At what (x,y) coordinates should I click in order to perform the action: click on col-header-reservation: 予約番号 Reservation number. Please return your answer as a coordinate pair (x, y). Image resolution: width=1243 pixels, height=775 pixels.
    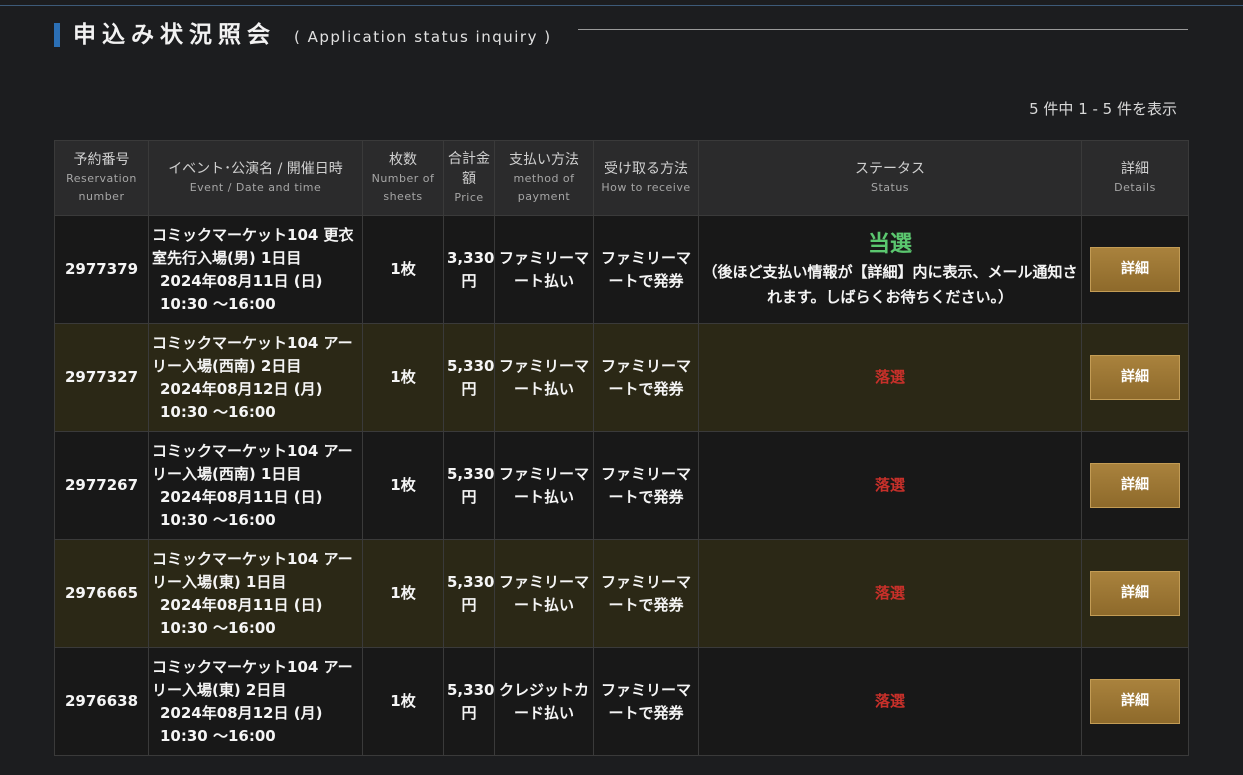
    Looking at the image, I should click on (101, 178).